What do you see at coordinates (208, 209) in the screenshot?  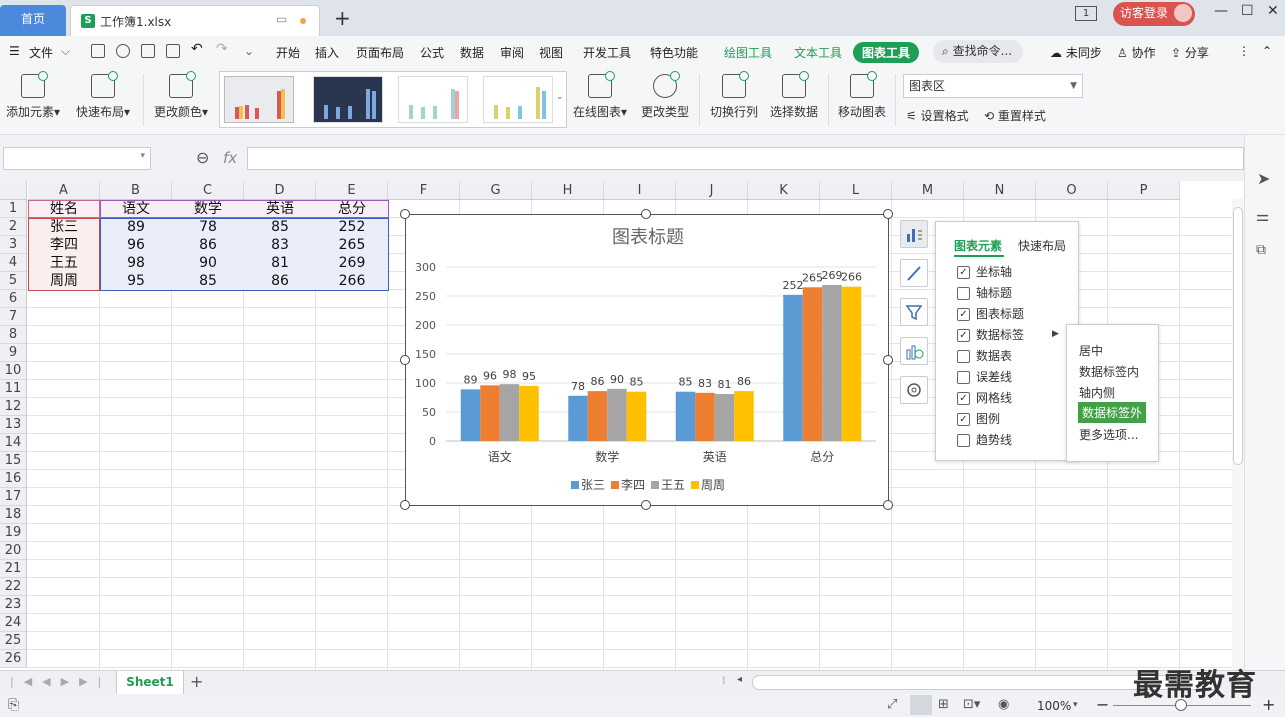 I see `header-cell: 数学` at bounding box center [208, 209].